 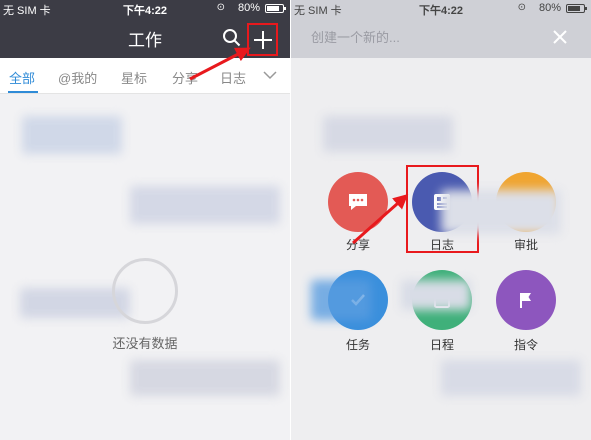 What do you see at coordinates (270, 75) in the screenshot?
I see `chevron-down-icon` at bounding box center [270, 75].